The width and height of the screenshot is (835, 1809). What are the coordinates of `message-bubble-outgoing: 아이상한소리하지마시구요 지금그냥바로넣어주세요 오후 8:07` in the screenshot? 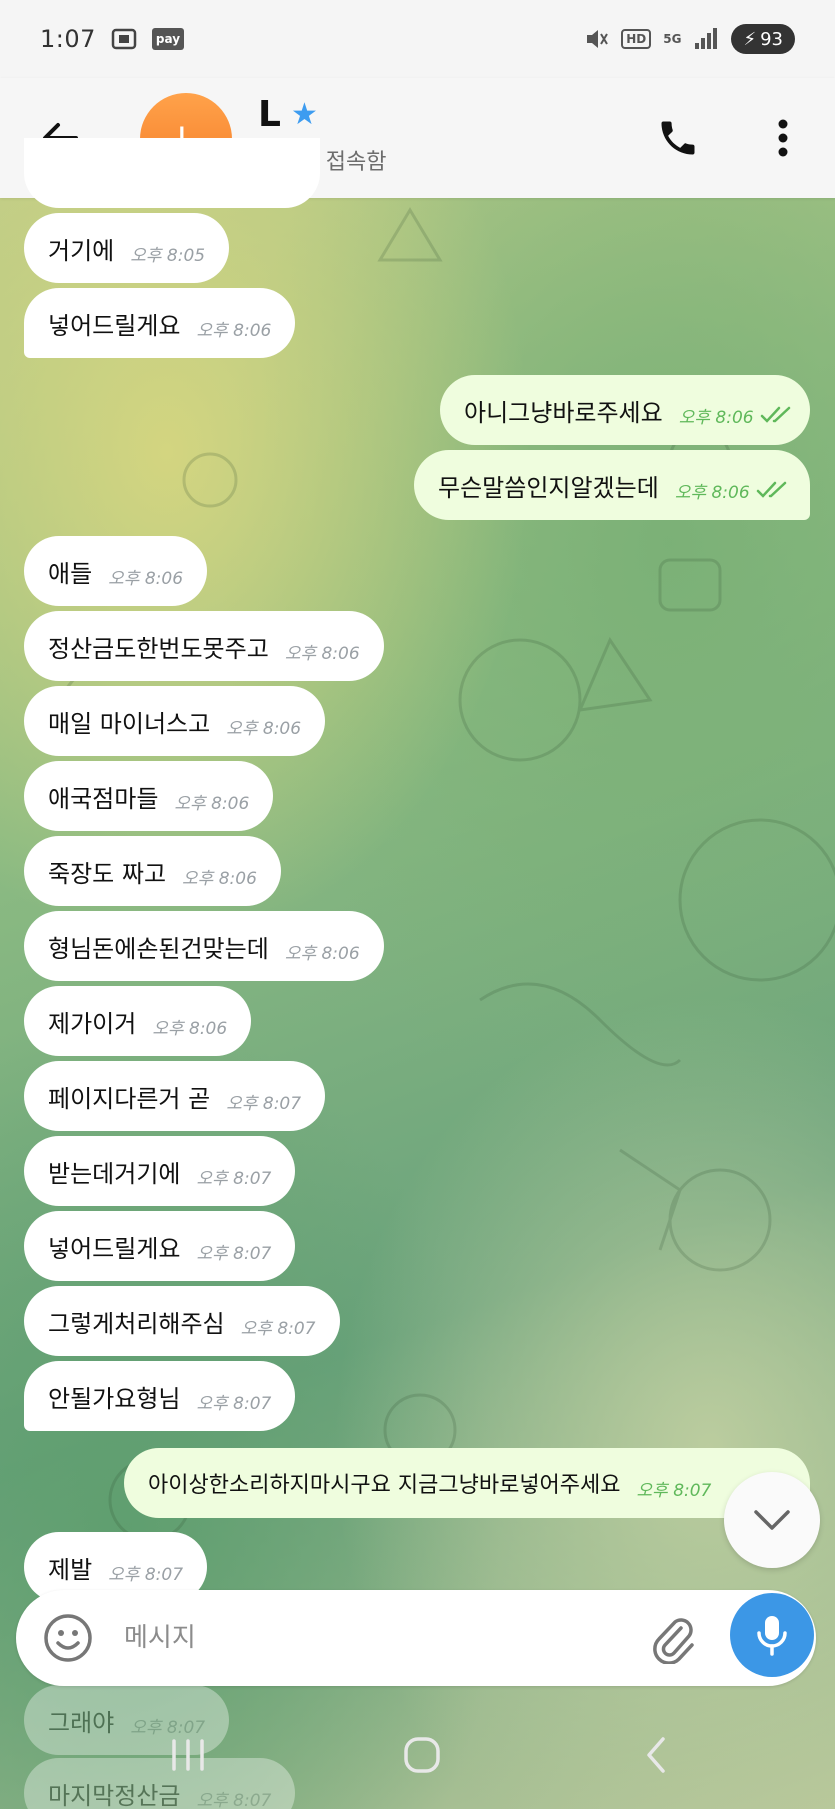 It's located at (467, 1483).